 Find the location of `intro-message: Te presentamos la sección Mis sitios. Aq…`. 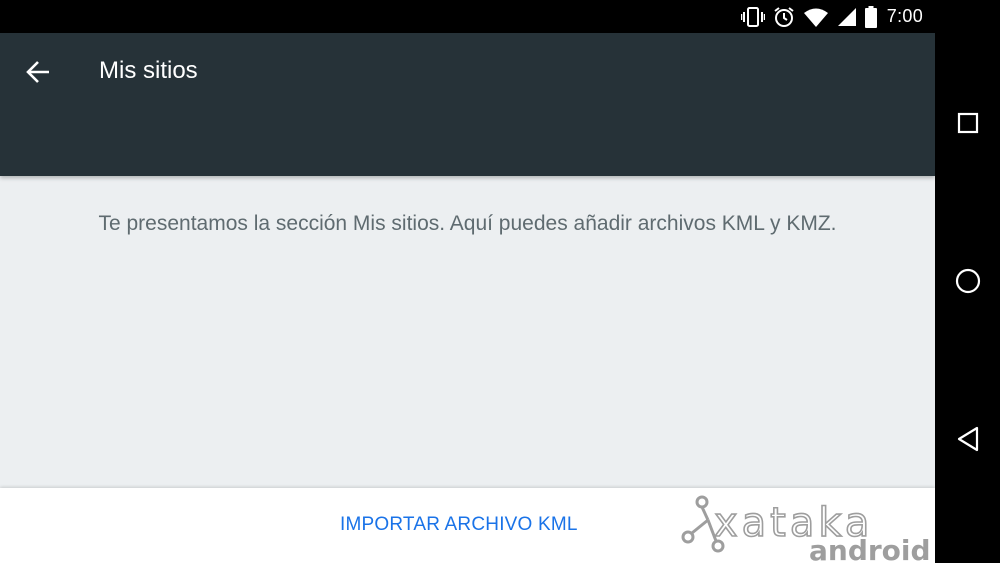

intro-message: Te presentamos la sección Mis sitios. Aq… is located at coordinates (467, 223).